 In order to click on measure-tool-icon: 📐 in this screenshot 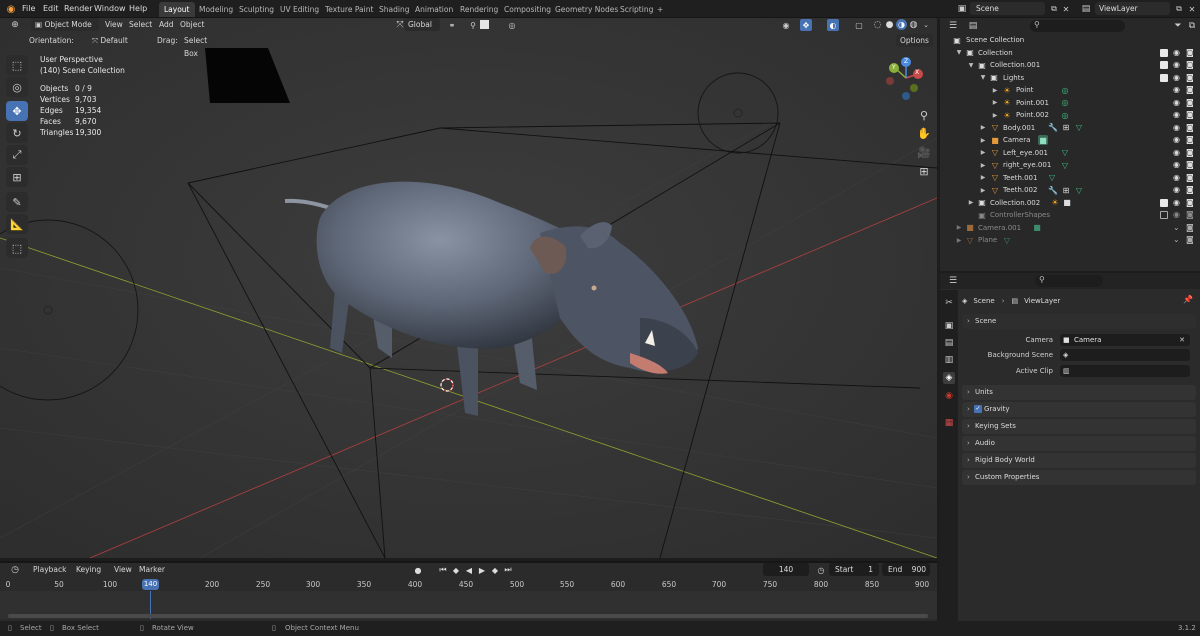, I will do `click(17, 224)`.